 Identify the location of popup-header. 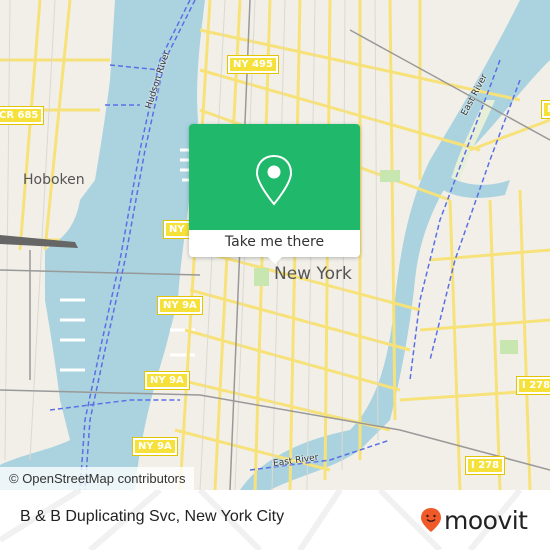
(274, 177).